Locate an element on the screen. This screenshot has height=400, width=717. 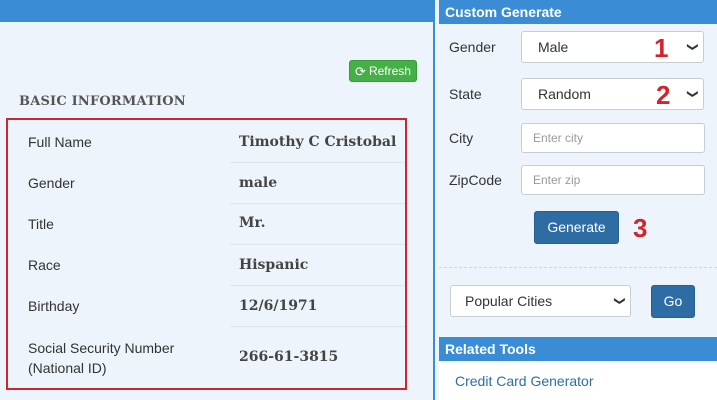
gender-select-value: Male is located at coordinates (553, 47).